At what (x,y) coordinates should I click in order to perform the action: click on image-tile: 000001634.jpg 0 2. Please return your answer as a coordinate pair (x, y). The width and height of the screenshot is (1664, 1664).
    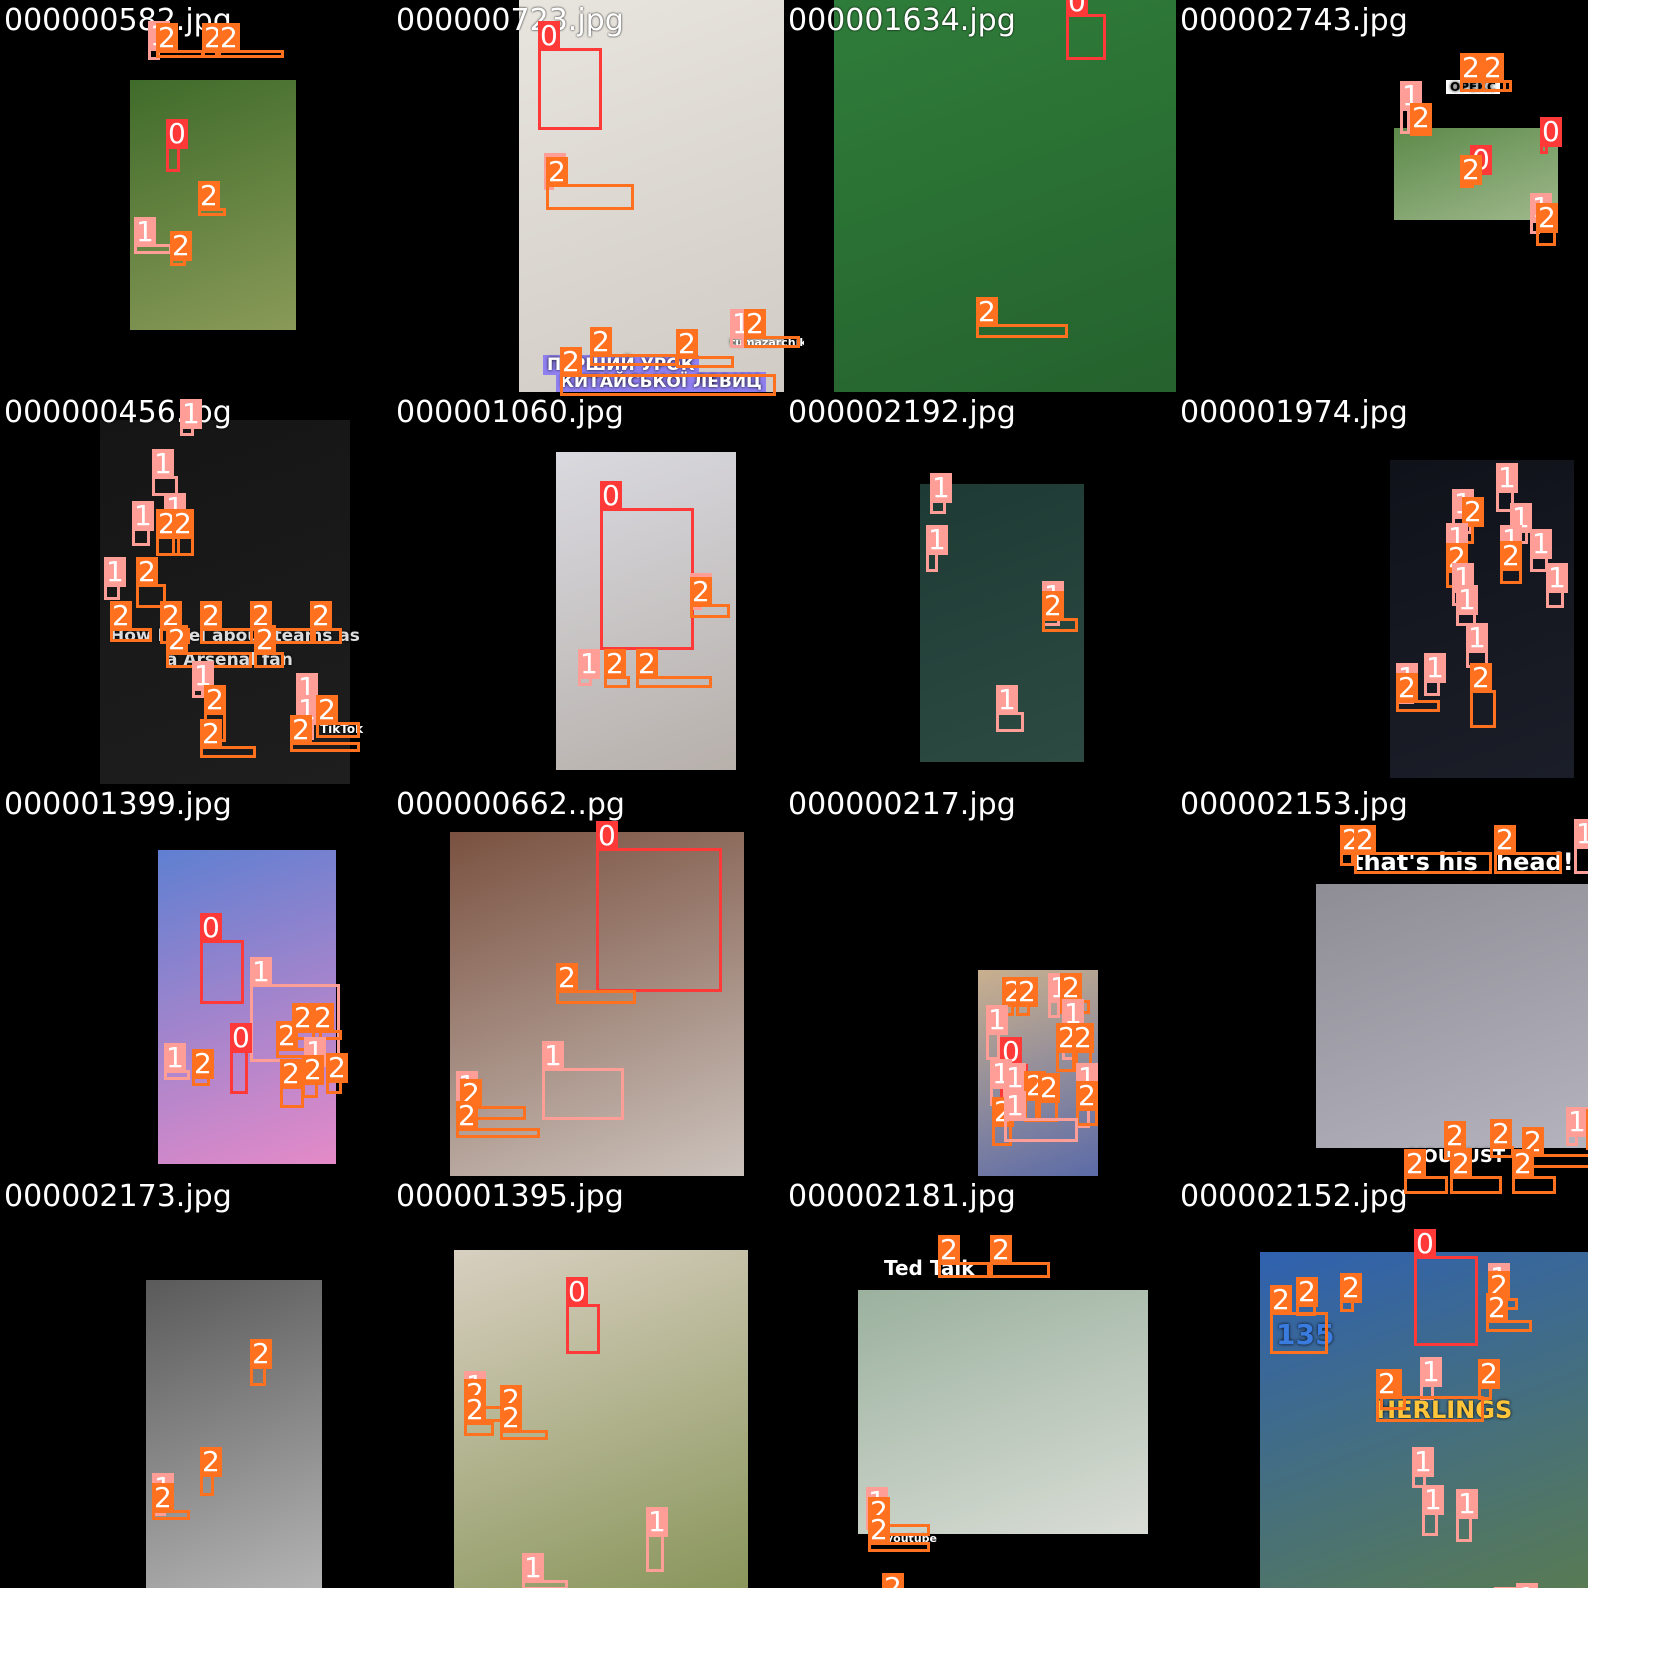
    Looking at the image, I should click on (990, 206).